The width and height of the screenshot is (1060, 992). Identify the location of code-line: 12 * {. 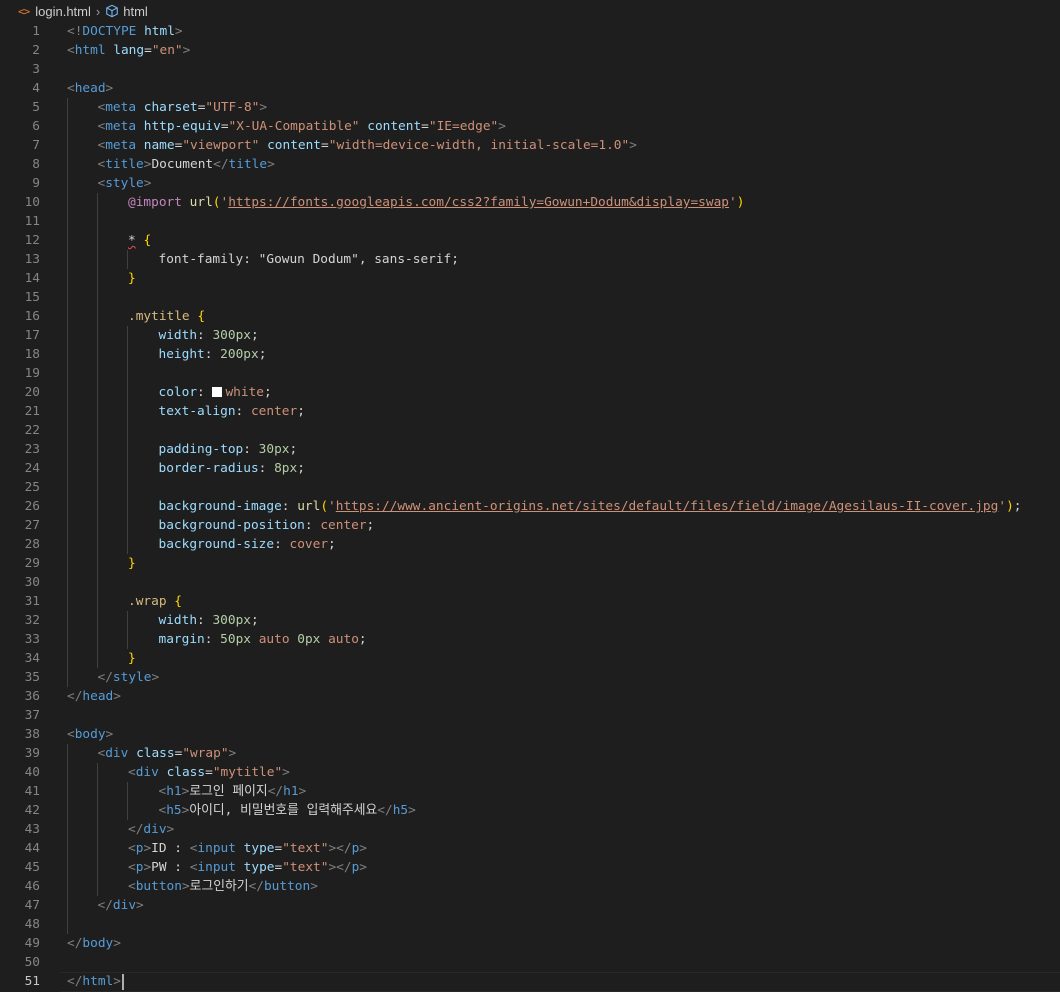
(530, 240).